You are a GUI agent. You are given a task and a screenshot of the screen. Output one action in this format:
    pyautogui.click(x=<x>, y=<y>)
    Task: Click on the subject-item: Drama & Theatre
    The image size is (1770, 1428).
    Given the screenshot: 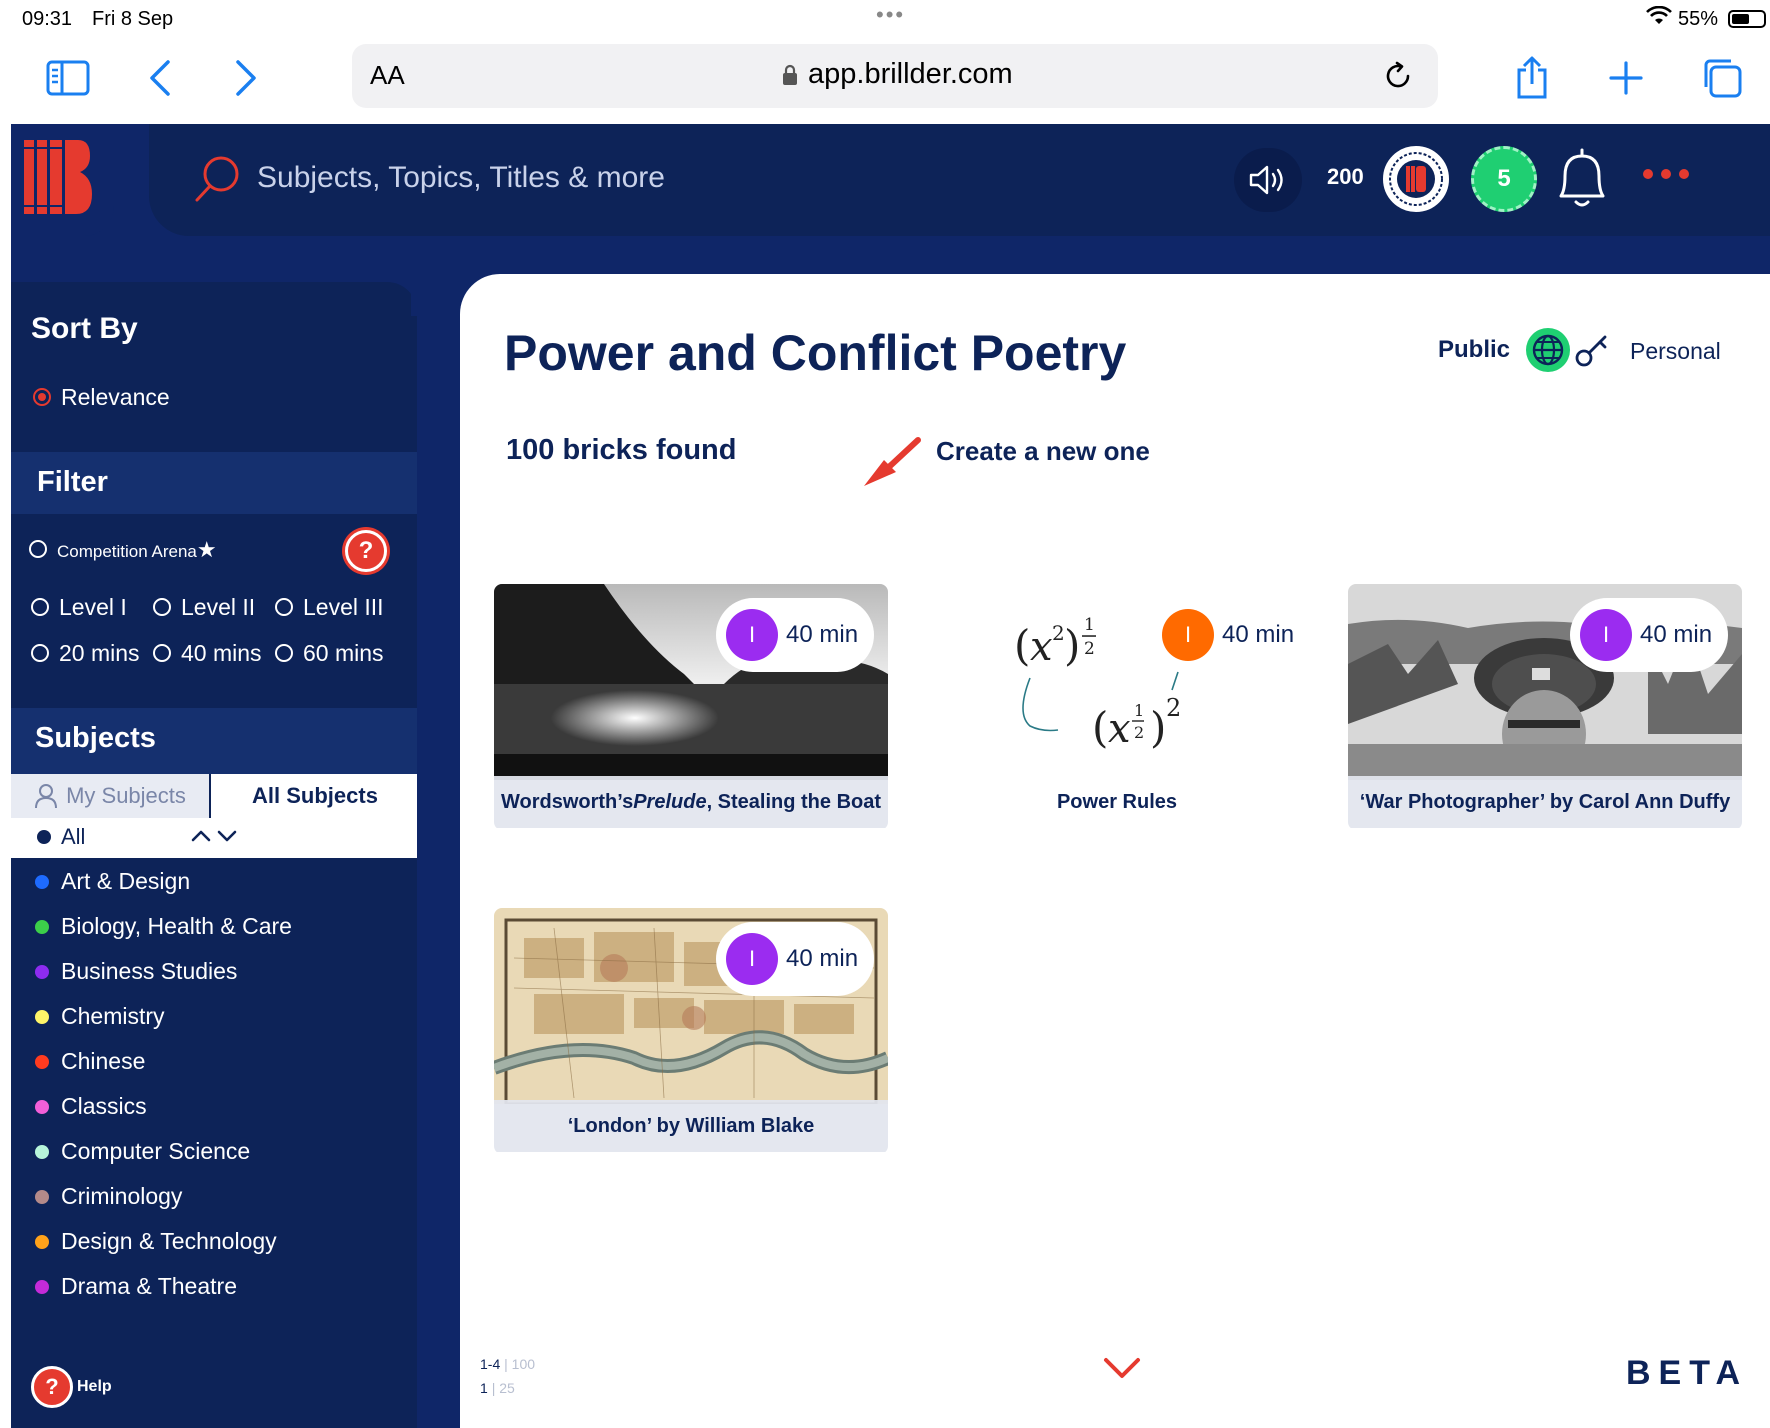 What is the action you would take?
    pyautogui.click(x=136, y=1286)
    